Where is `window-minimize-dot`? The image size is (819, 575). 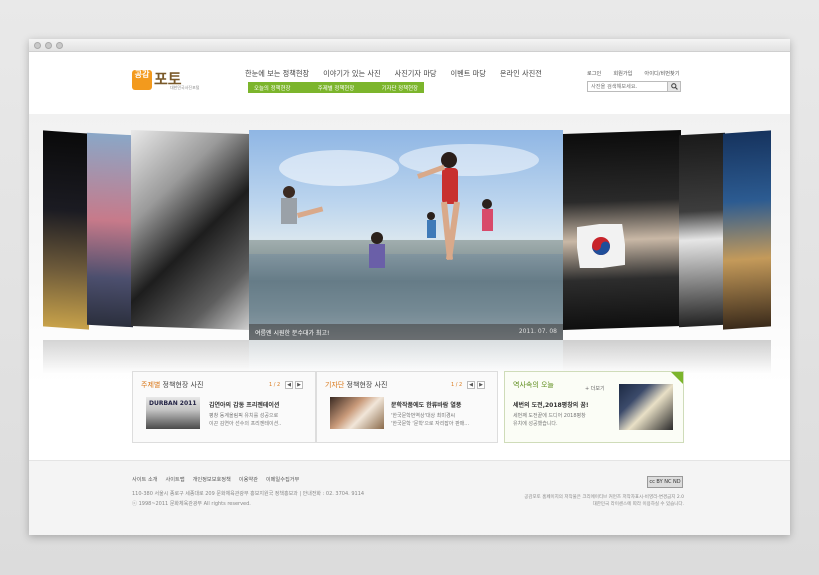 window-minimize-dot is located at coordinates (48, 45).